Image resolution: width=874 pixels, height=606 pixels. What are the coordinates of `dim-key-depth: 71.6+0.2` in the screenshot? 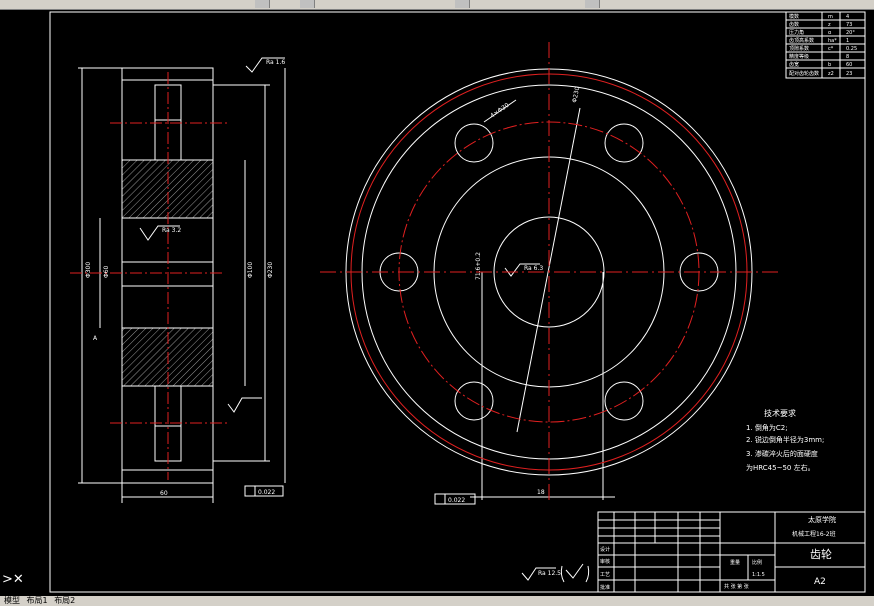 It's located at (478, 266).